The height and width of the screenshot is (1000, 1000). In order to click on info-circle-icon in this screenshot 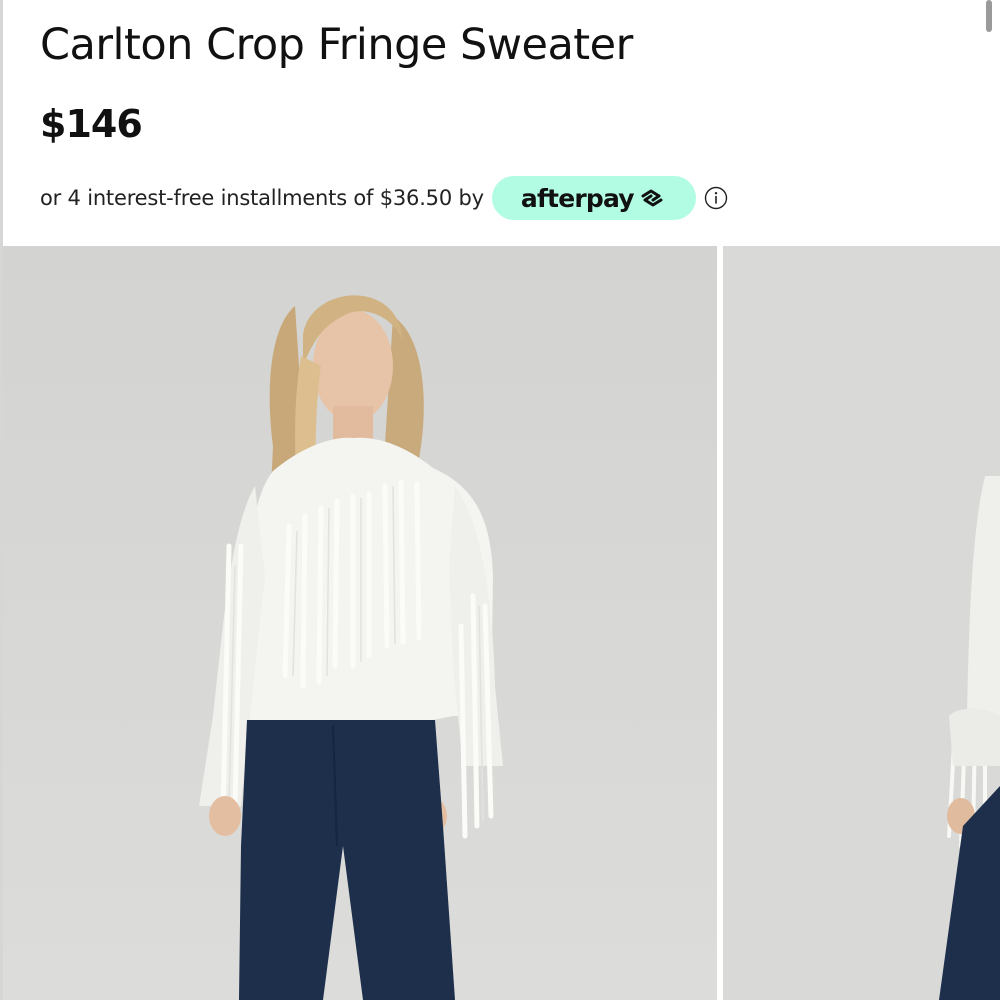, I will do `click(716, 198)`.